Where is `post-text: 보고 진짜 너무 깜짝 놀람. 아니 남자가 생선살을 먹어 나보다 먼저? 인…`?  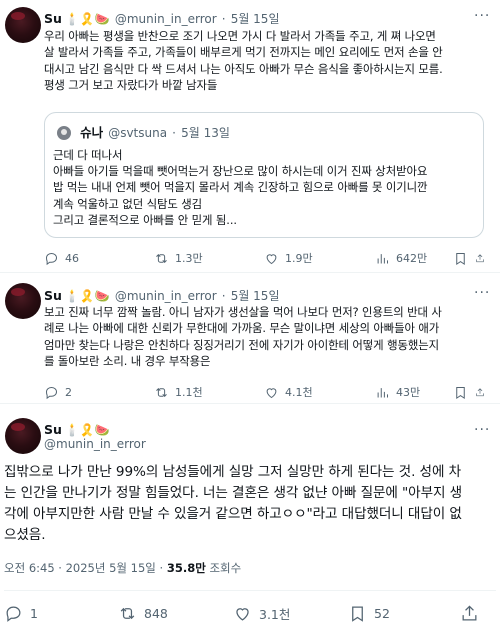 post-text: 보고 진짜 너무 깜짝 놀람. 아니 남자가 생선살을 먹어 나보다 먼저? 인… is located at coordinates (243, 336).